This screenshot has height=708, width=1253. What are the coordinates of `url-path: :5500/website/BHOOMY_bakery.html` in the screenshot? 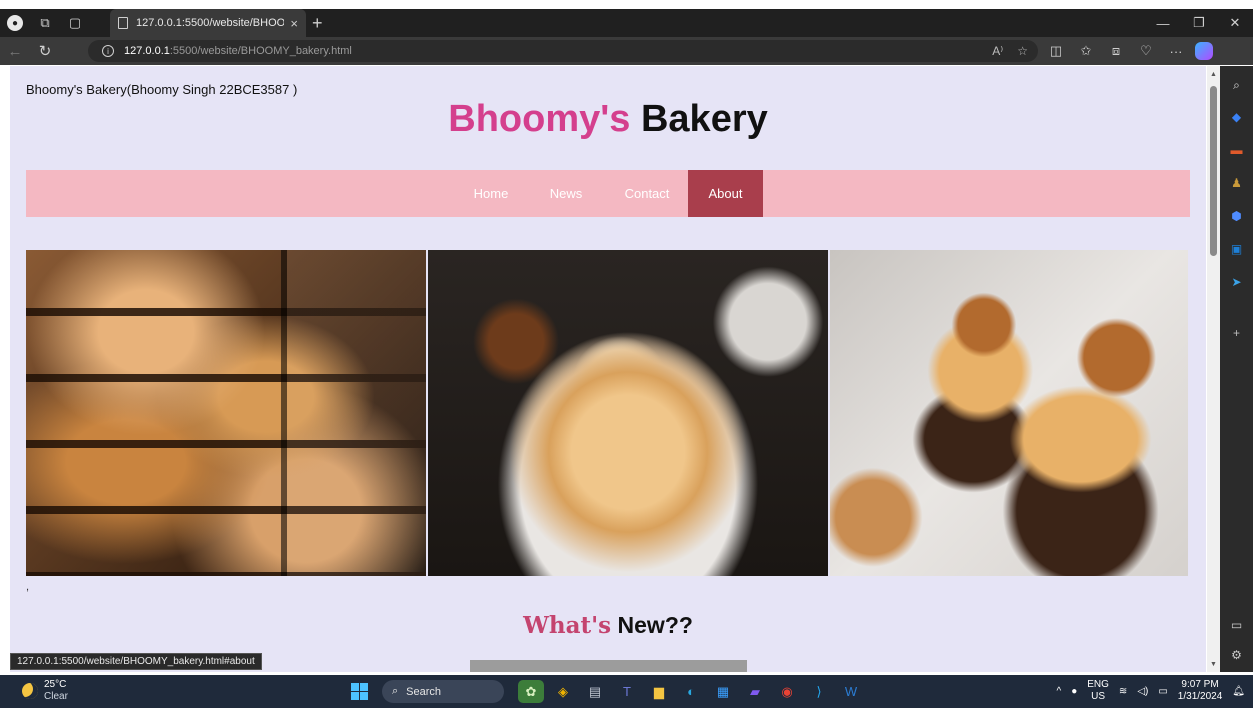 It's located at (260, 51).